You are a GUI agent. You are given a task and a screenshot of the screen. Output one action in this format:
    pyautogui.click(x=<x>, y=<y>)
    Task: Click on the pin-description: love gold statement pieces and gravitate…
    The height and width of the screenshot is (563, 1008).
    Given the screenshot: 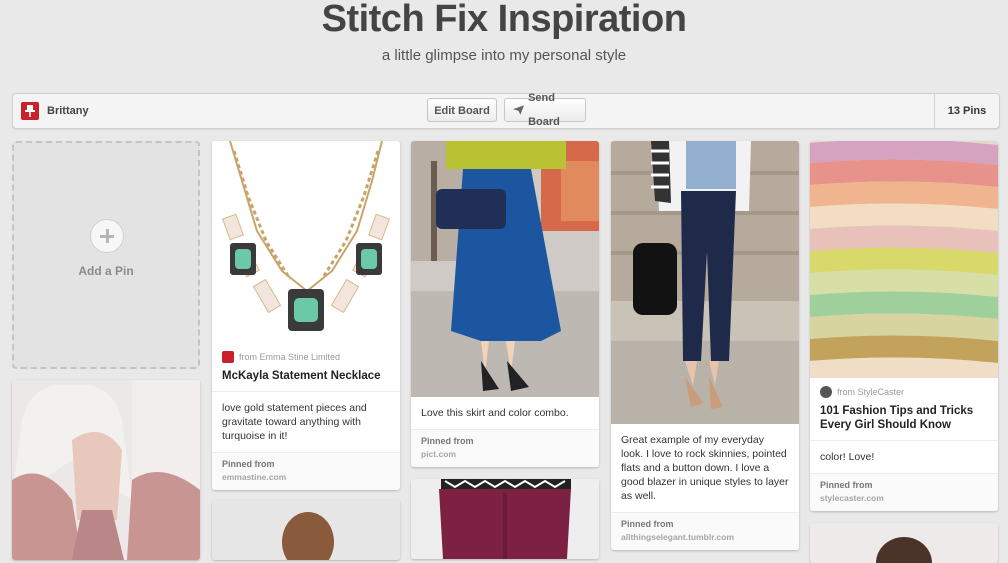 What is the action you would take?
    pyautogui.click(x=306, y=422)
    